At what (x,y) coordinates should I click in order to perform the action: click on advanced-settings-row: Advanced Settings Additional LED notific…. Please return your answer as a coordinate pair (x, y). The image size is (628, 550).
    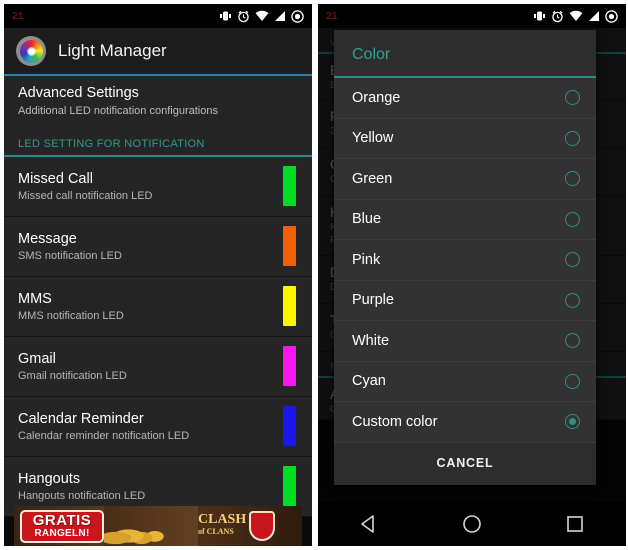
    Looking at the image, I should click on (158, 102).